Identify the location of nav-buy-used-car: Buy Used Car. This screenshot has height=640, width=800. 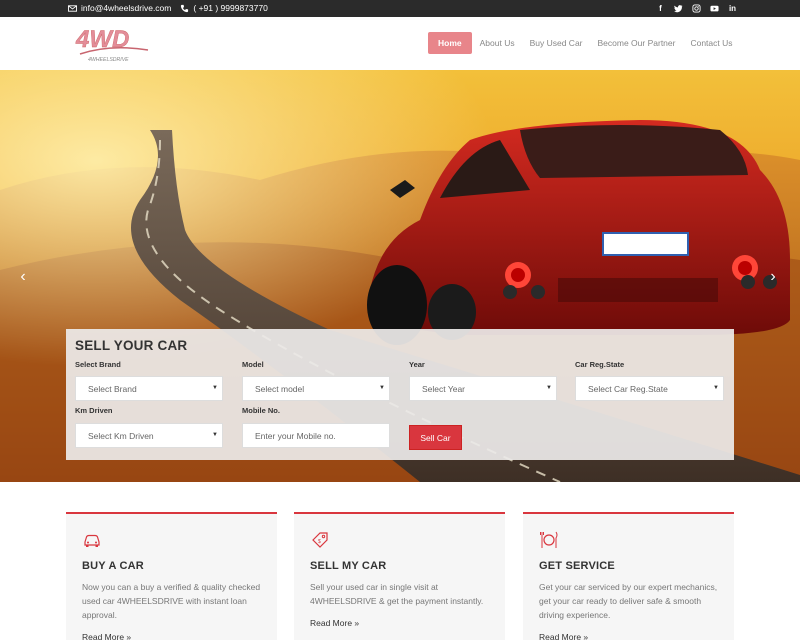
(556, 43).